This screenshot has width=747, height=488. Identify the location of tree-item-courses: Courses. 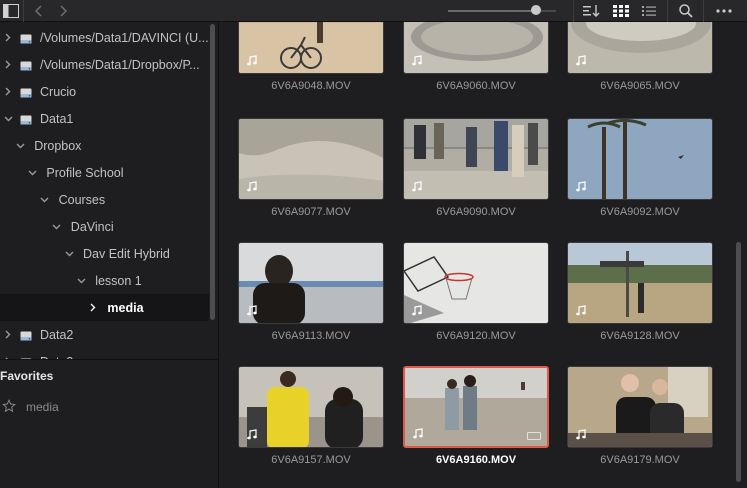
(104, 199).